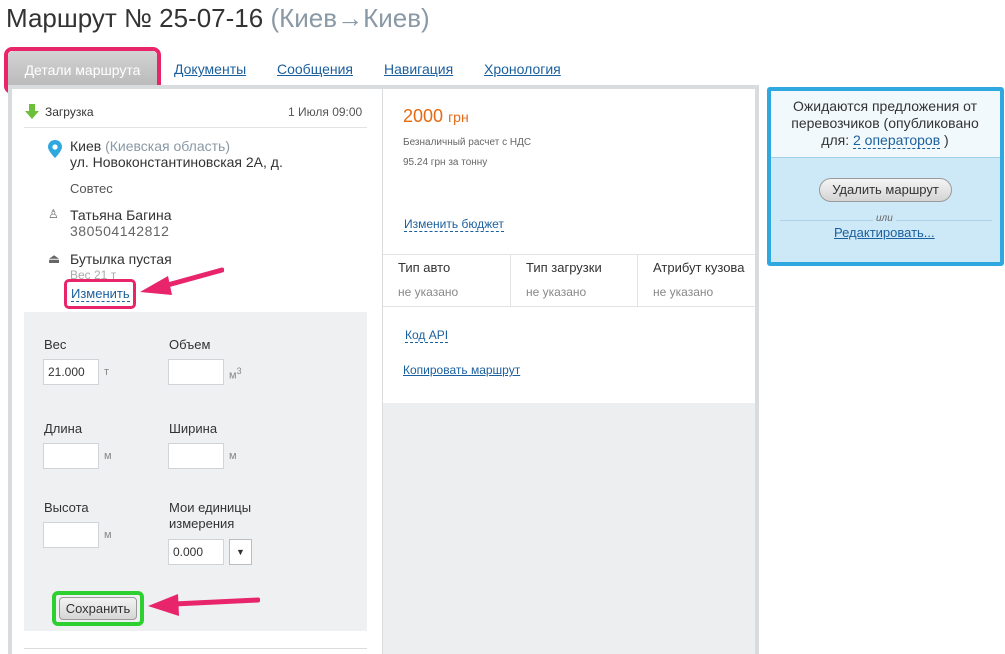  I want to click on loading-company: Совтес, so click(91, 188).